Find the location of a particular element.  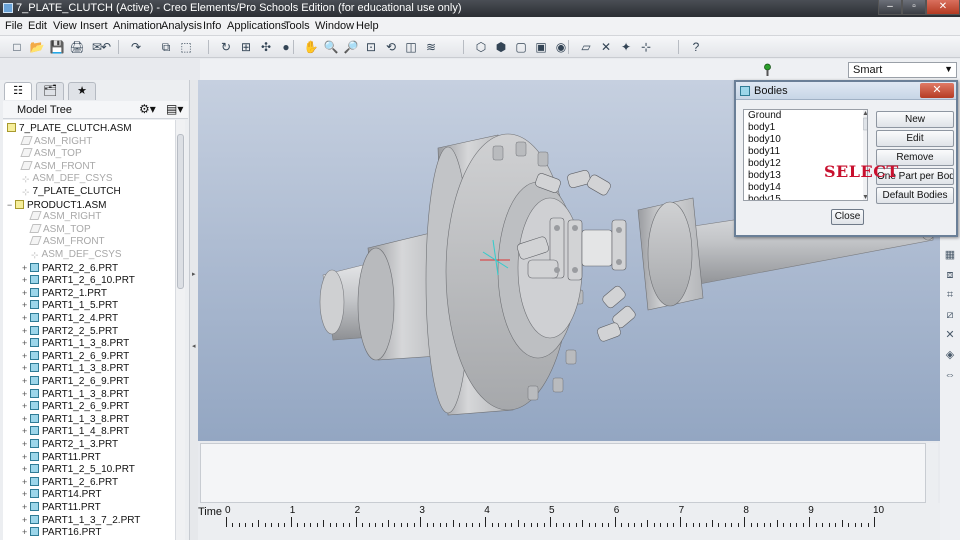

tree-item: + PART1_2_6.PRT is located at coordinates (70, 482).